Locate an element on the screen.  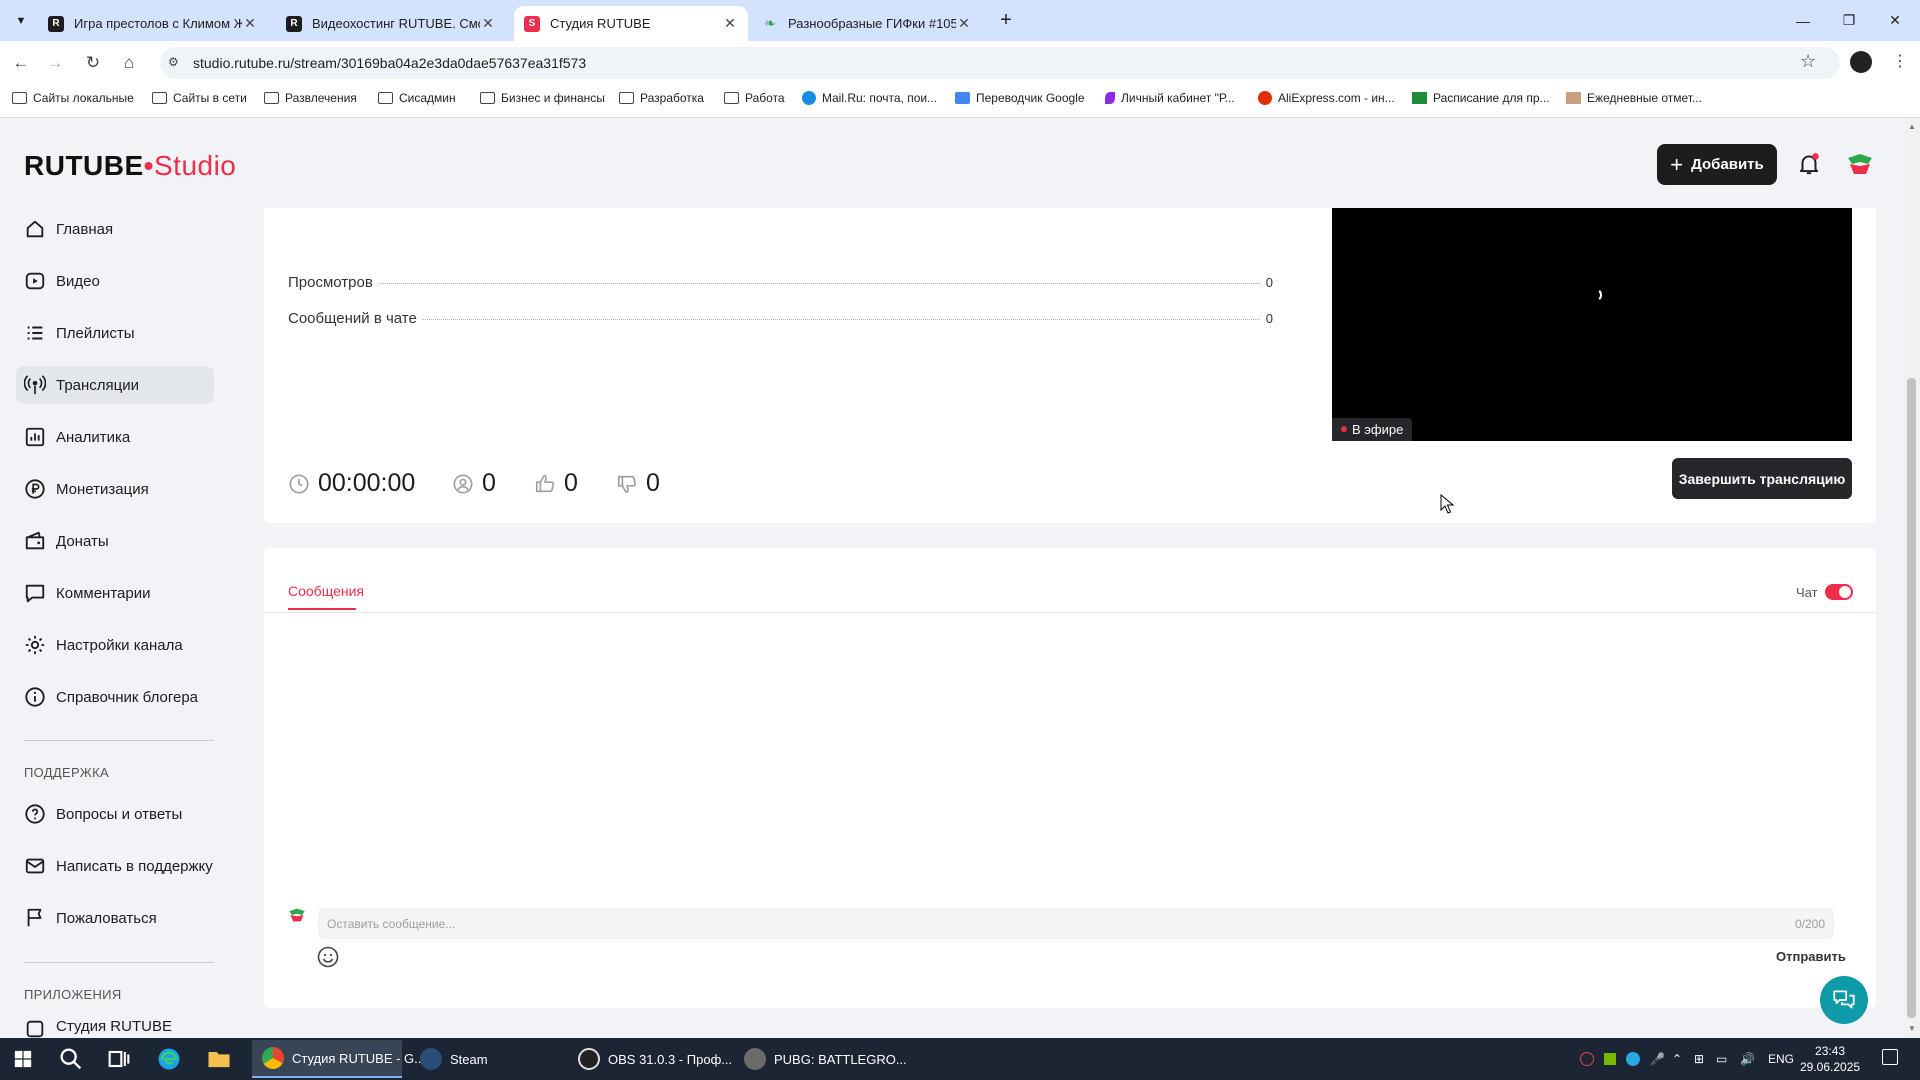
chrome-icon is located at coordinates (273, 1058).